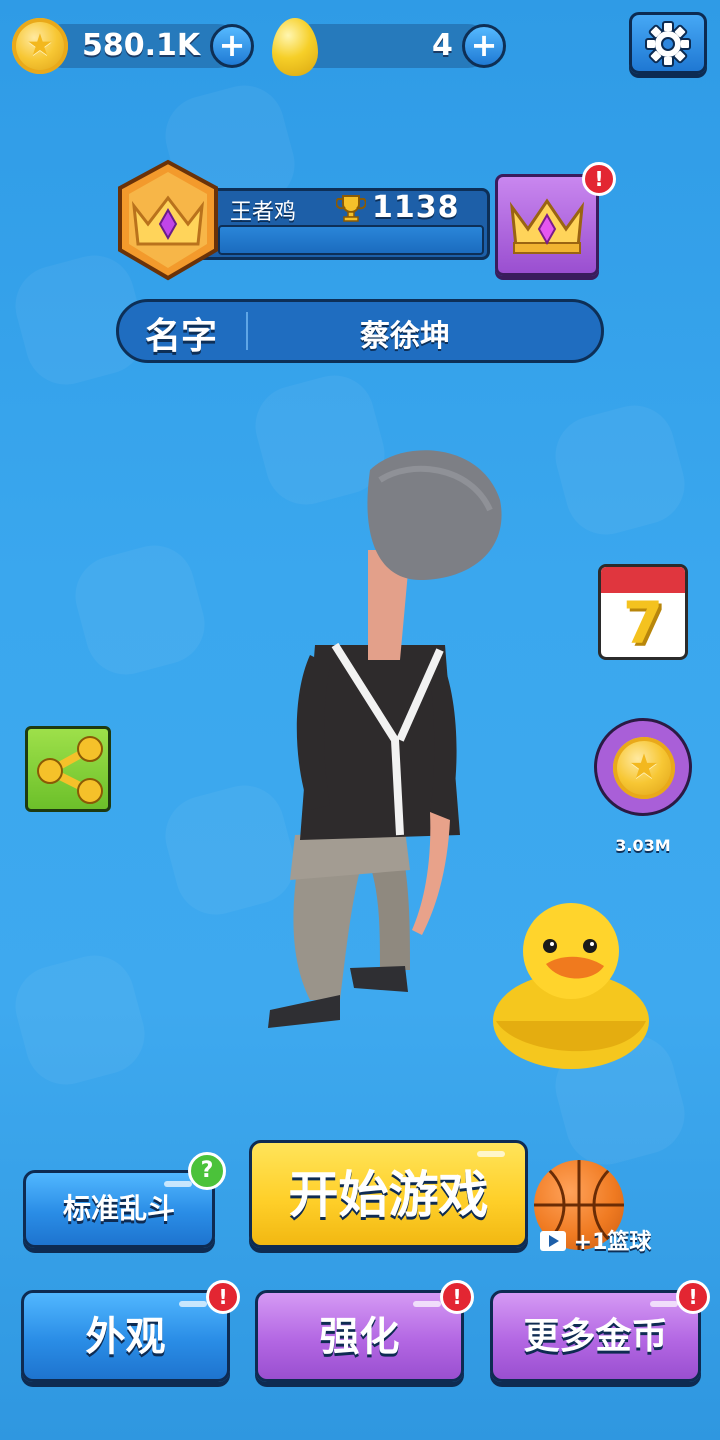  Describe the element at coordinates (457, 1297) in the screenshot. I see `upgrade-alert: !` at that location.